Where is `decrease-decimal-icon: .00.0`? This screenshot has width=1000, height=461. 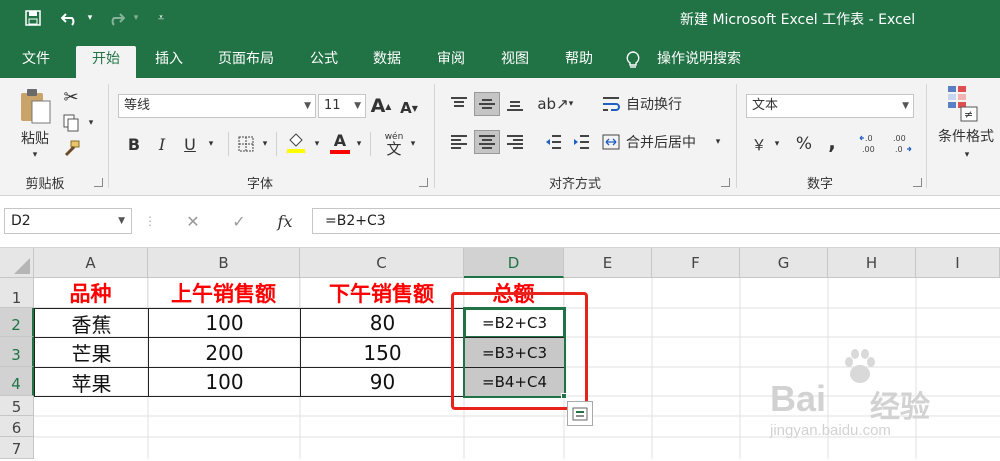 decrease-decimal-icon: .00.0 is located at coordinates (901, 143).